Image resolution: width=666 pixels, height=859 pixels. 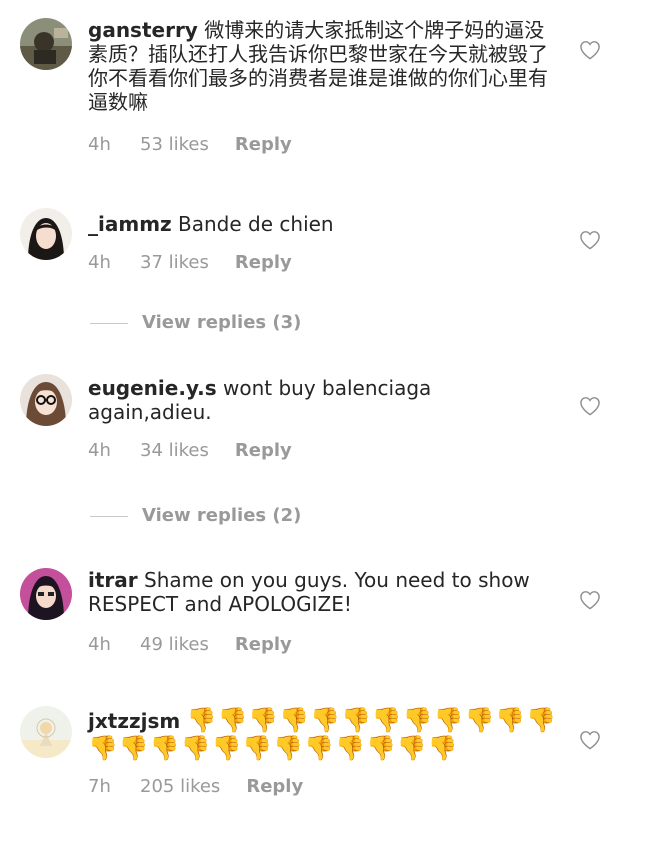 What do you see at coordinates (174, 145) in the screenshot?
I see `comment-likes: 53 likes` at bounding box center [174, 145].